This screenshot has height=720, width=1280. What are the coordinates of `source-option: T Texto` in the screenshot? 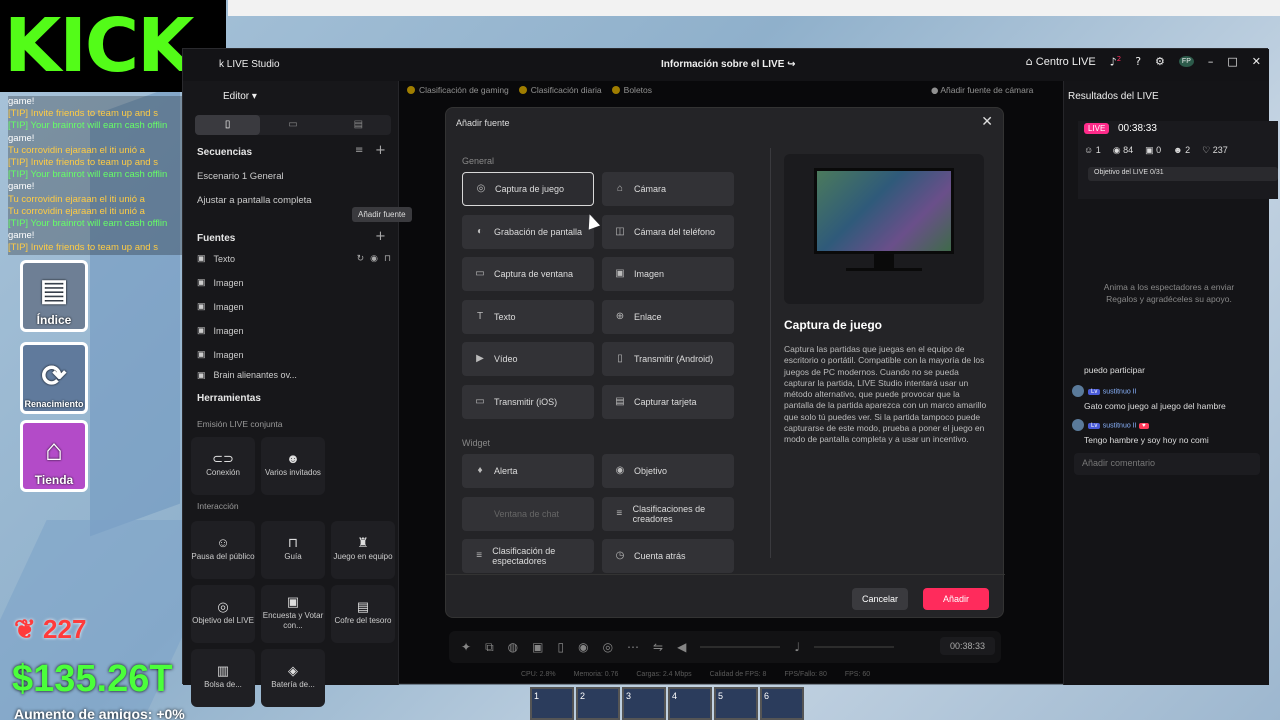 It's located at (528, 316).